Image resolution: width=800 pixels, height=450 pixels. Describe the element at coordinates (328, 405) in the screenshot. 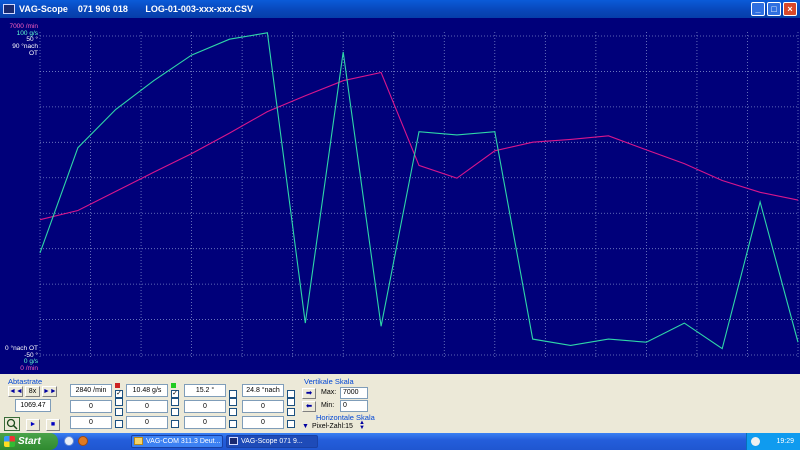

I see `min-label: Min:` at that location.